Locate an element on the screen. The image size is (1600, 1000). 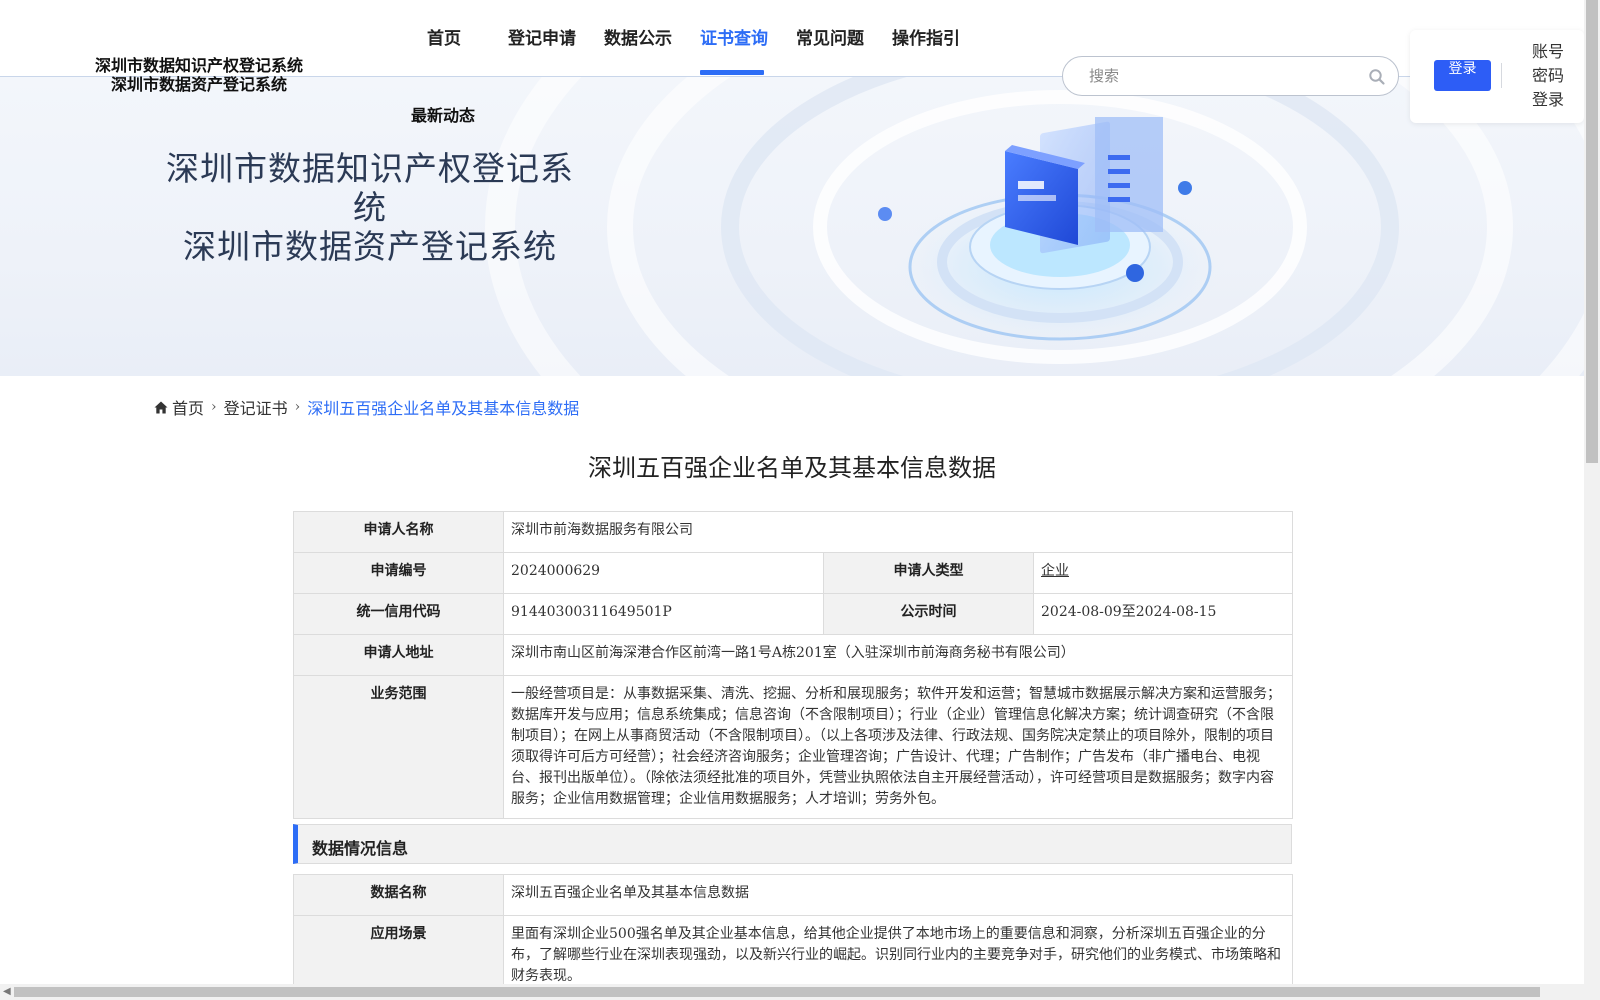
login-divider is located at coordinates (1501, 75).